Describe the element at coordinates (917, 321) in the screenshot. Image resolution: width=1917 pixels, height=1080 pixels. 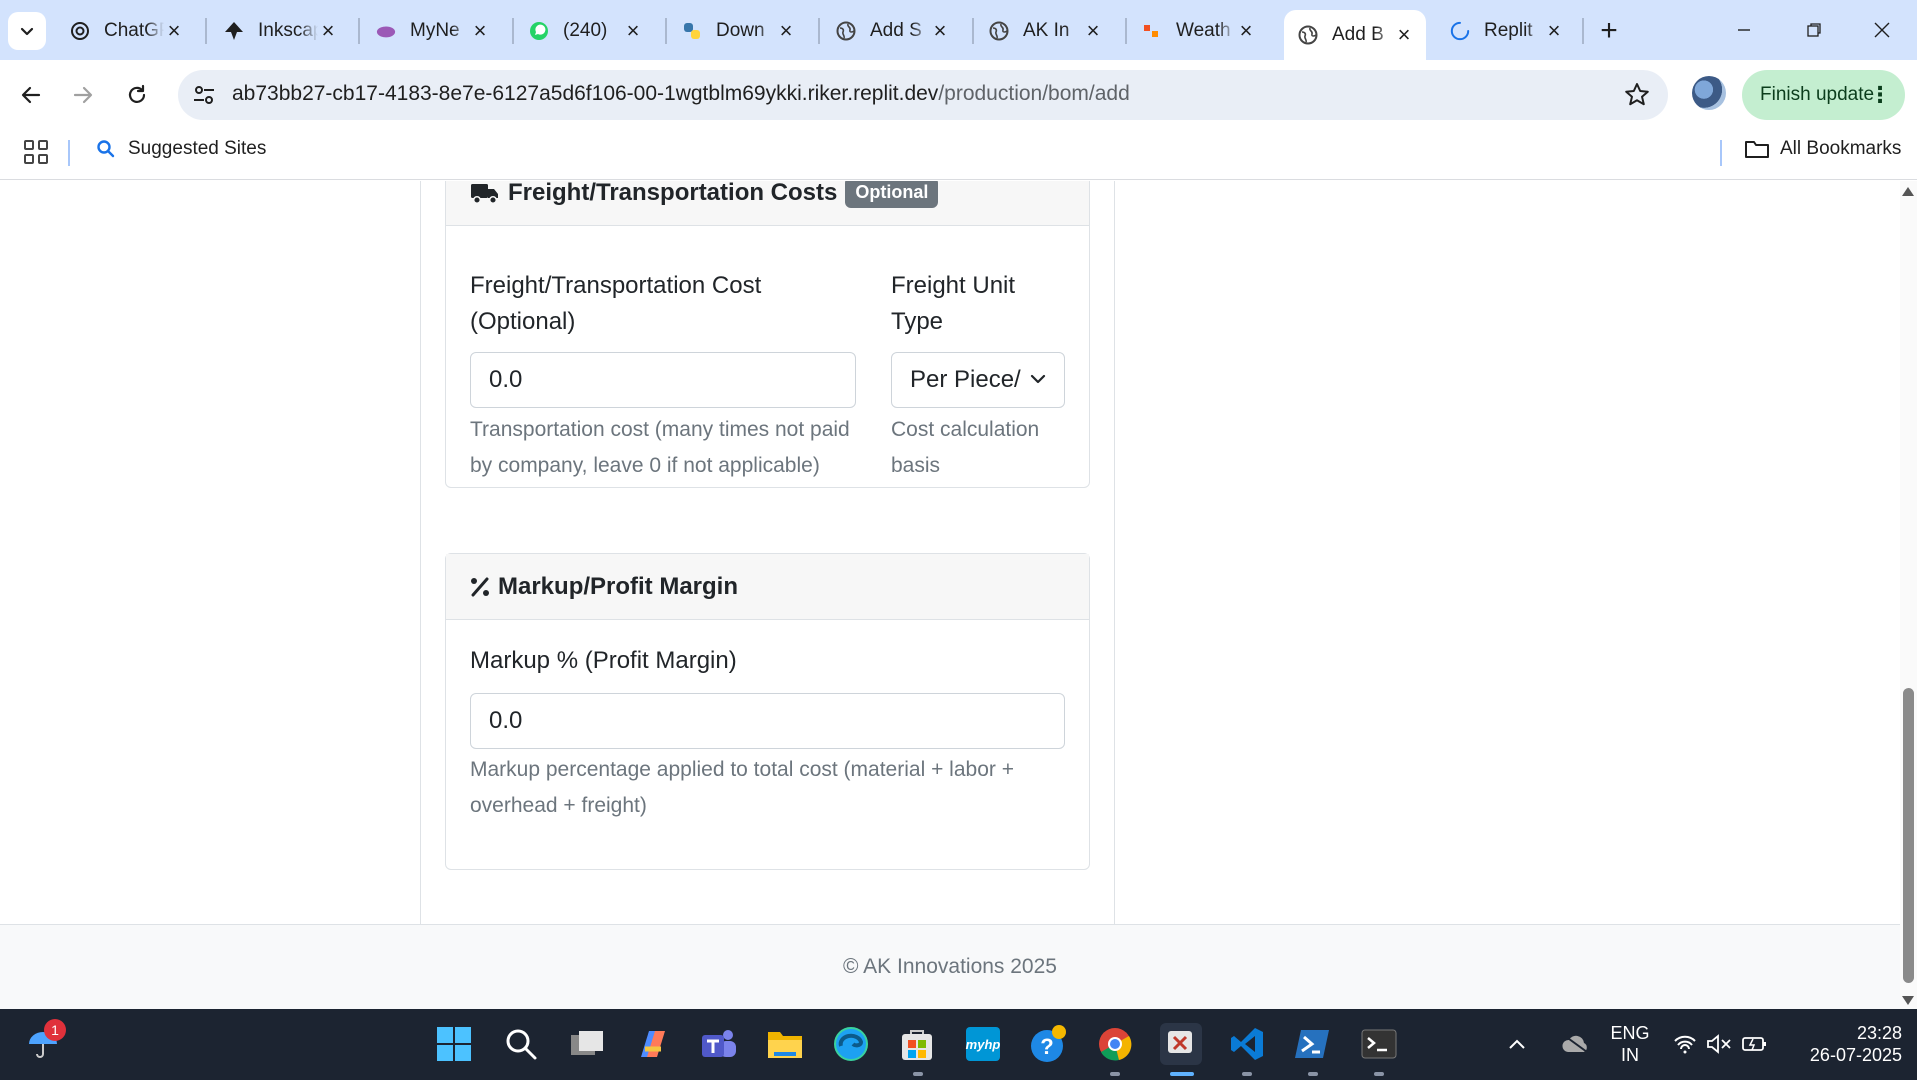
I see `freight-unit-label-line: Type` at that location.